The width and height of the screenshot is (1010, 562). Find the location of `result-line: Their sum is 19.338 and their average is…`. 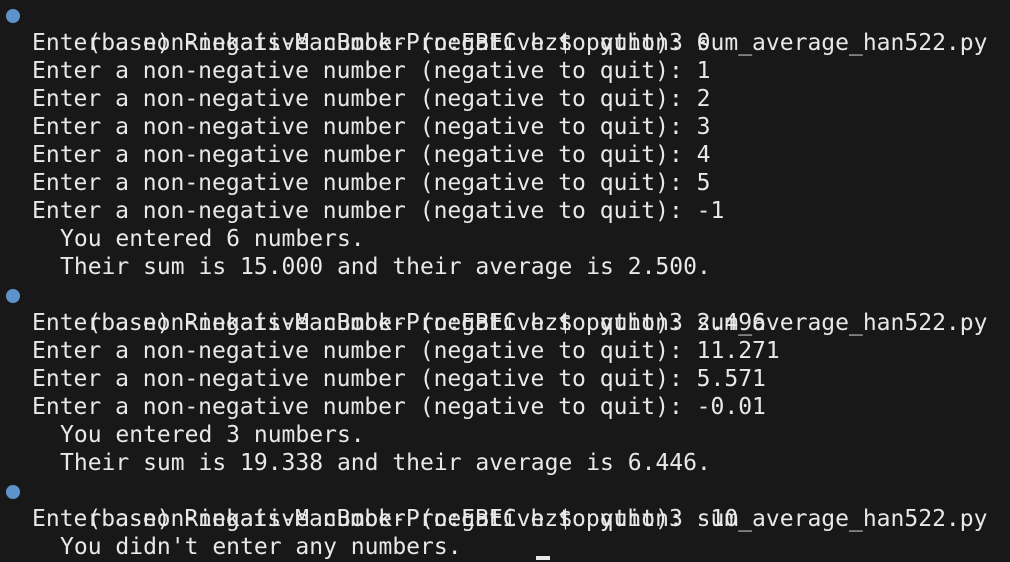

result-line: Their sum is 19.338 and their average is… is located at coordinates (385, 463).